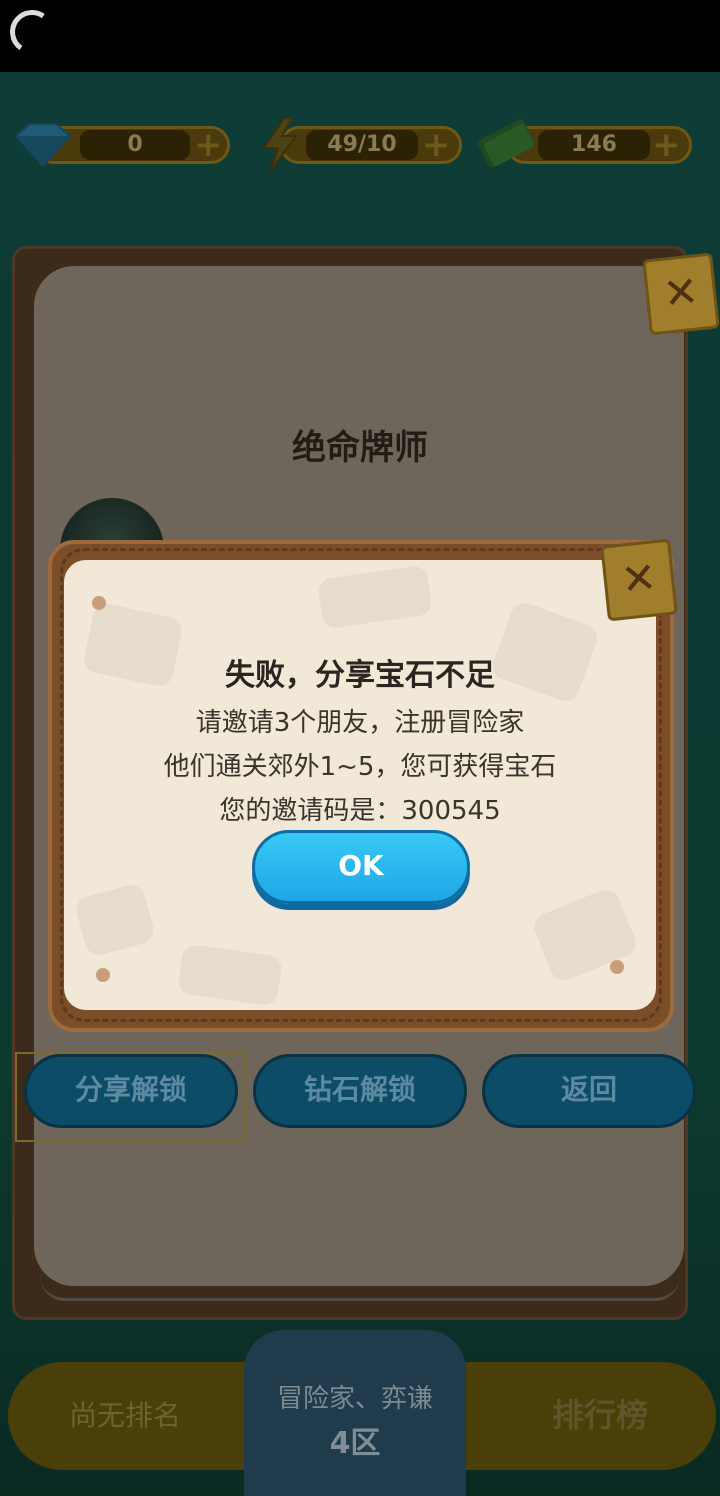  What do you see at coordinates (600, 1413) in the screenshot?
I see `leaderboard-button: 排行榜` at bounding box center [600, 1413].